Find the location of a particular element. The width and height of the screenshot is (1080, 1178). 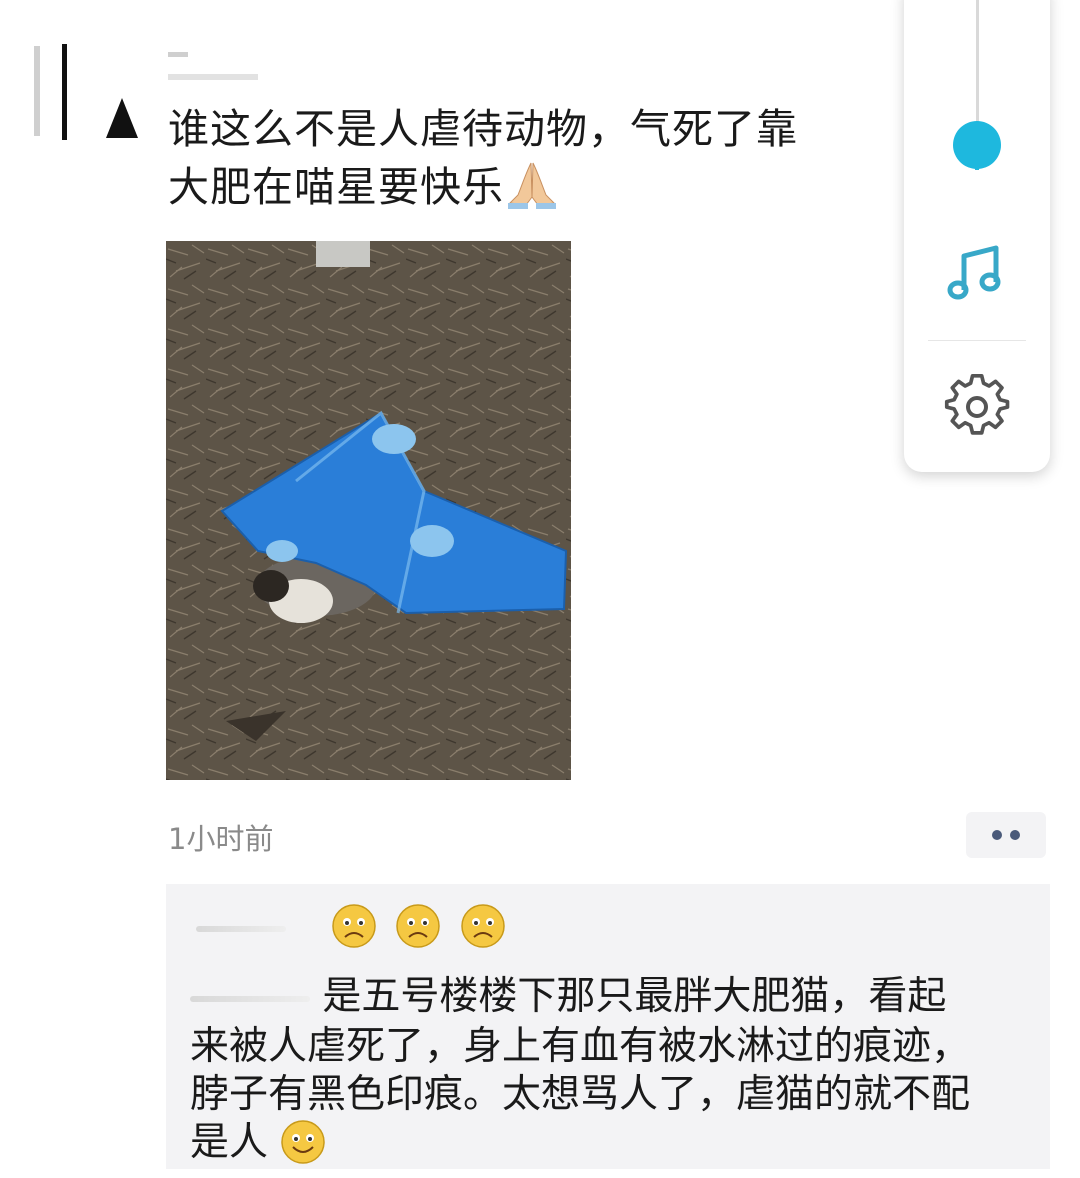

floating-toolbar is located at coordinates (977, 236).